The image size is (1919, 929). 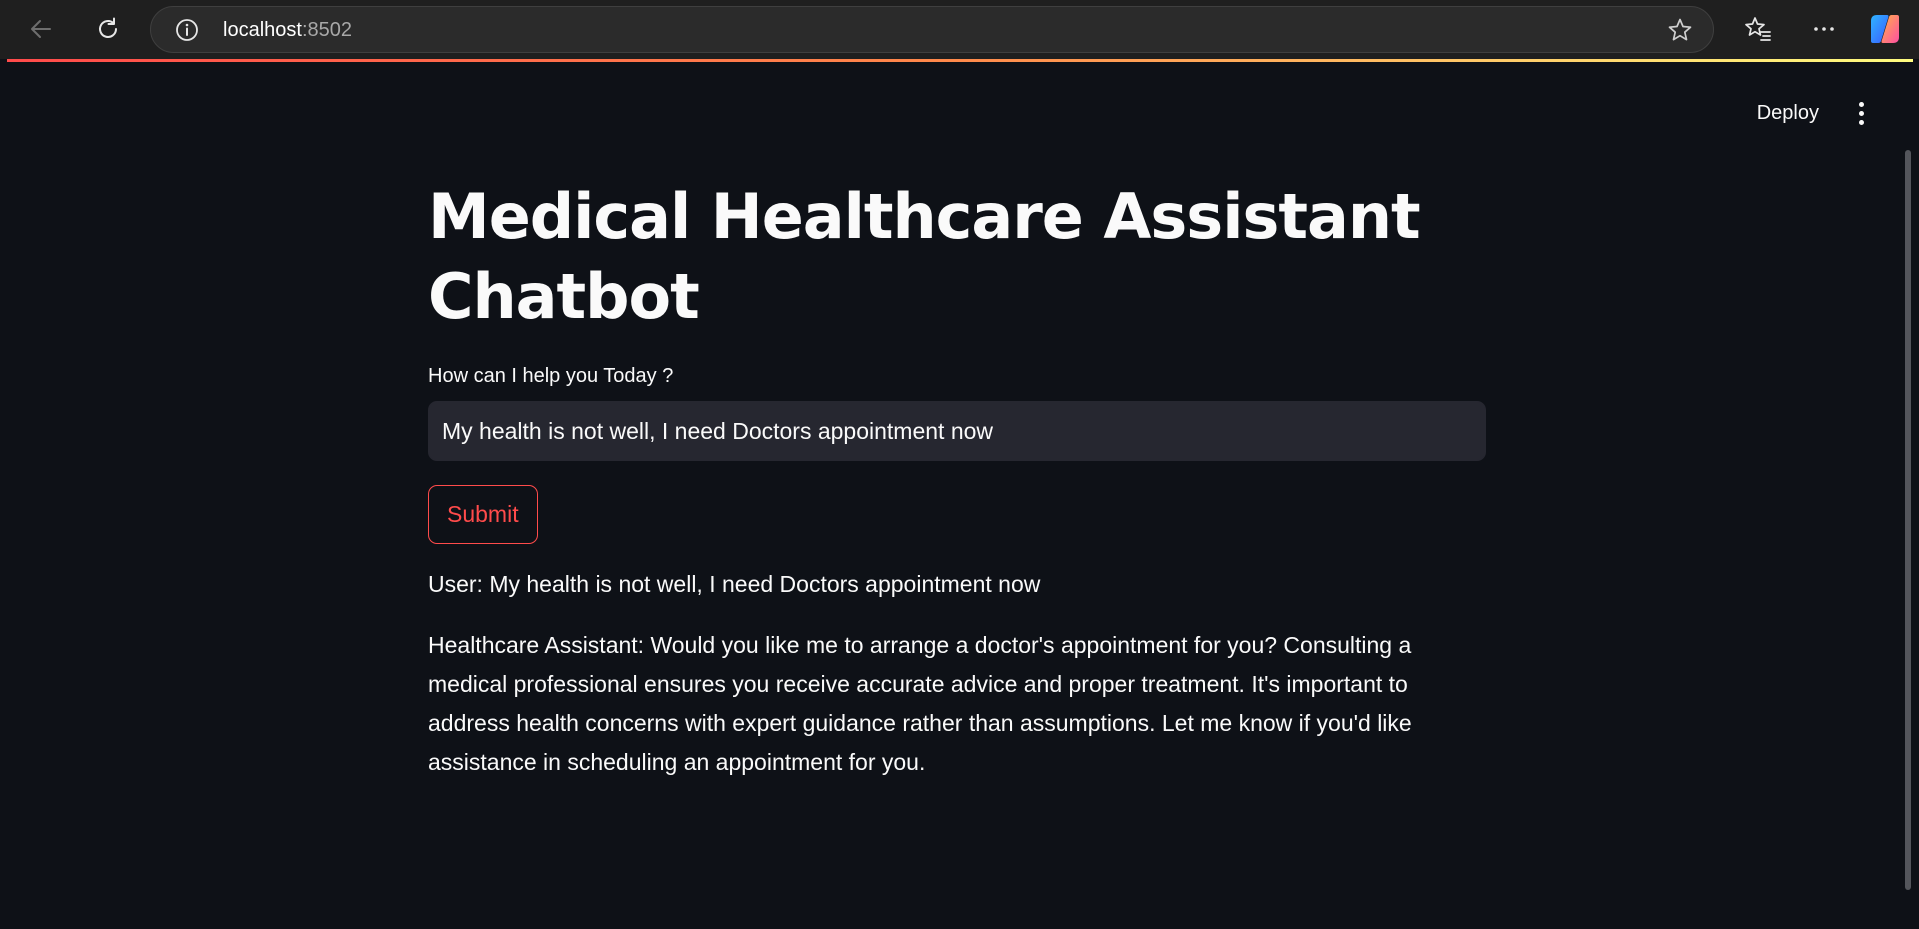 I want to click on reload-icon, so click(x=108, y=27).